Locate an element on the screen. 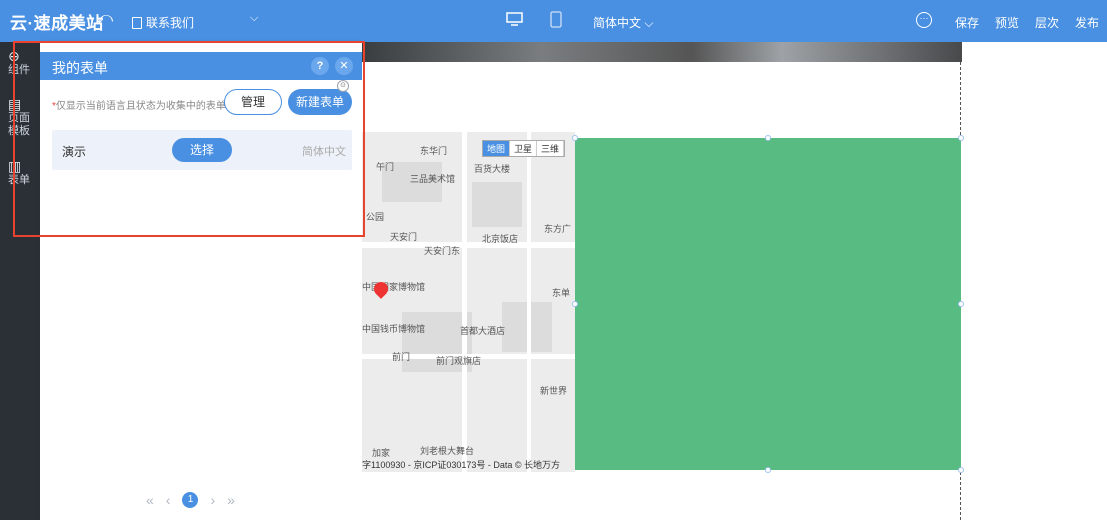  mobile-icon is located at coordinates (556, 19).